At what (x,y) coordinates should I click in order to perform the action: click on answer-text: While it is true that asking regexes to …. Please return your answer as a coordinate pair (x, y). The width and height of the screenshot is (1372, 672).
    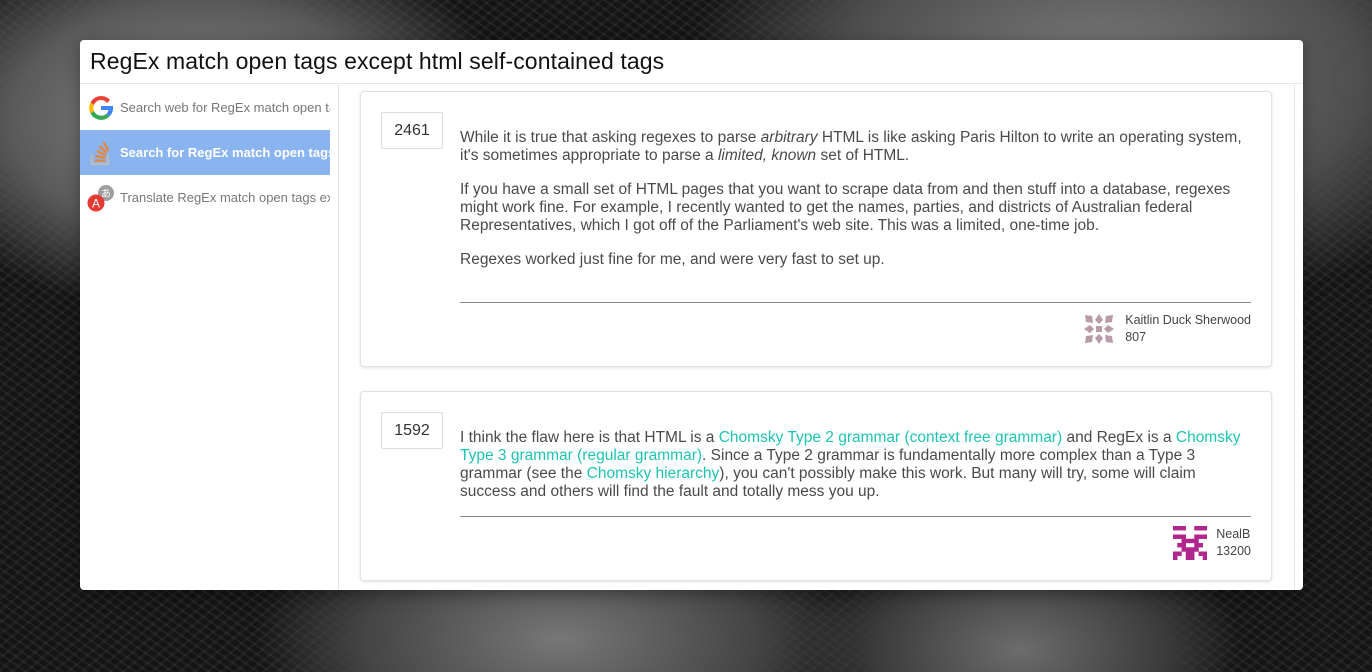
    Looking at the image, I should click on (610, 137).